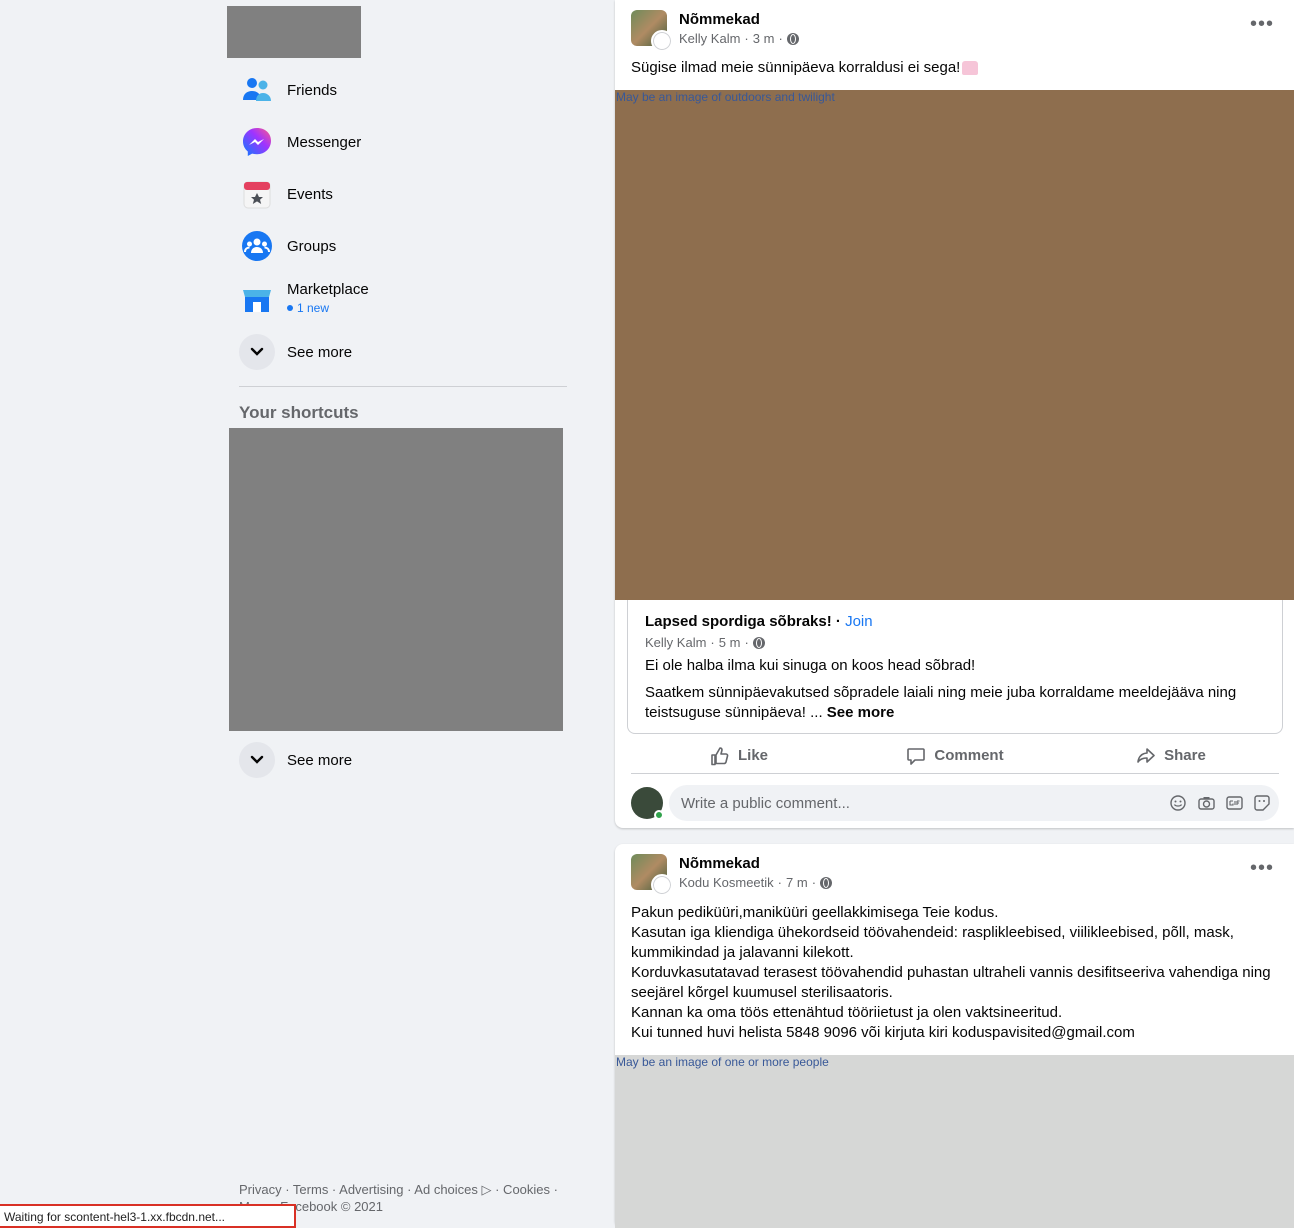 The height and width of the screenshot is (1228, 1294). What do you see at coordinates (403, 246) in the screenshot?
I see `sidebar-item-groups: Groups` at bounding box center [403, 246].